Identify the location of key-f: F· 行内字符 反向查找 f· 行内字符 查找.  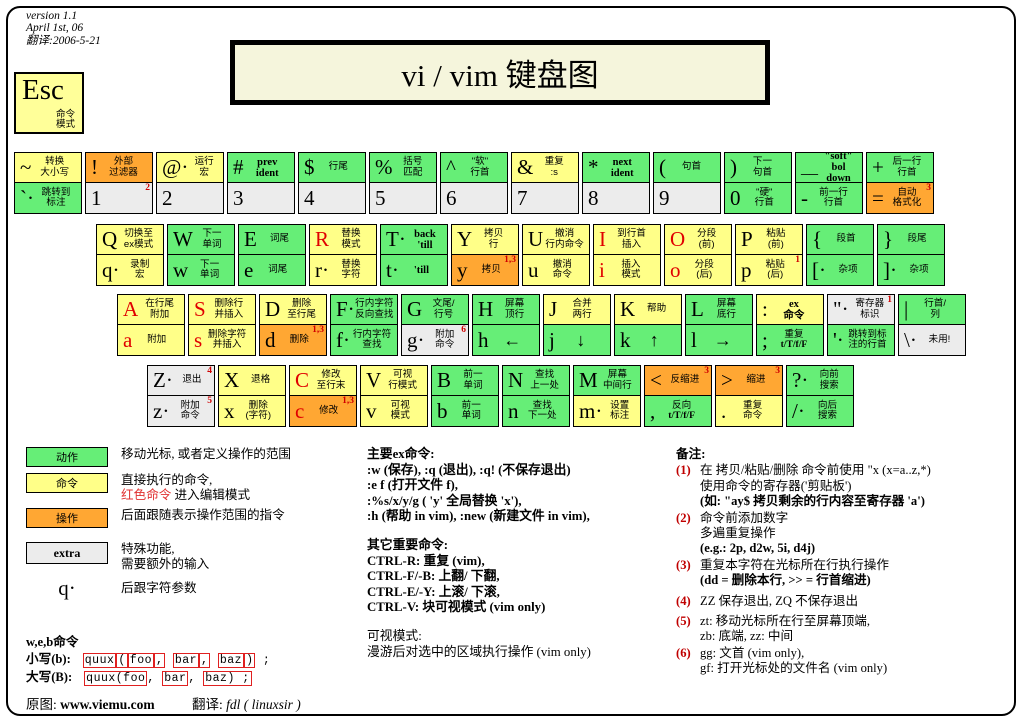
(364, 325).